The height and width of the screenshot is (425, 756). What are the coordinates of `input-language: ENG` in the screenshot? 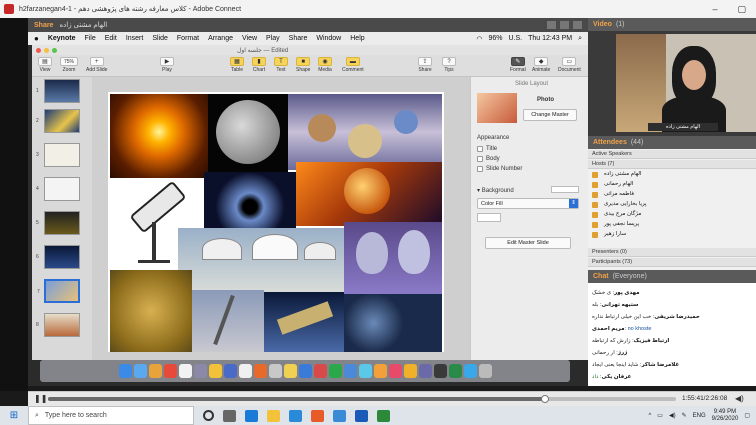 It's located at (699, 416).